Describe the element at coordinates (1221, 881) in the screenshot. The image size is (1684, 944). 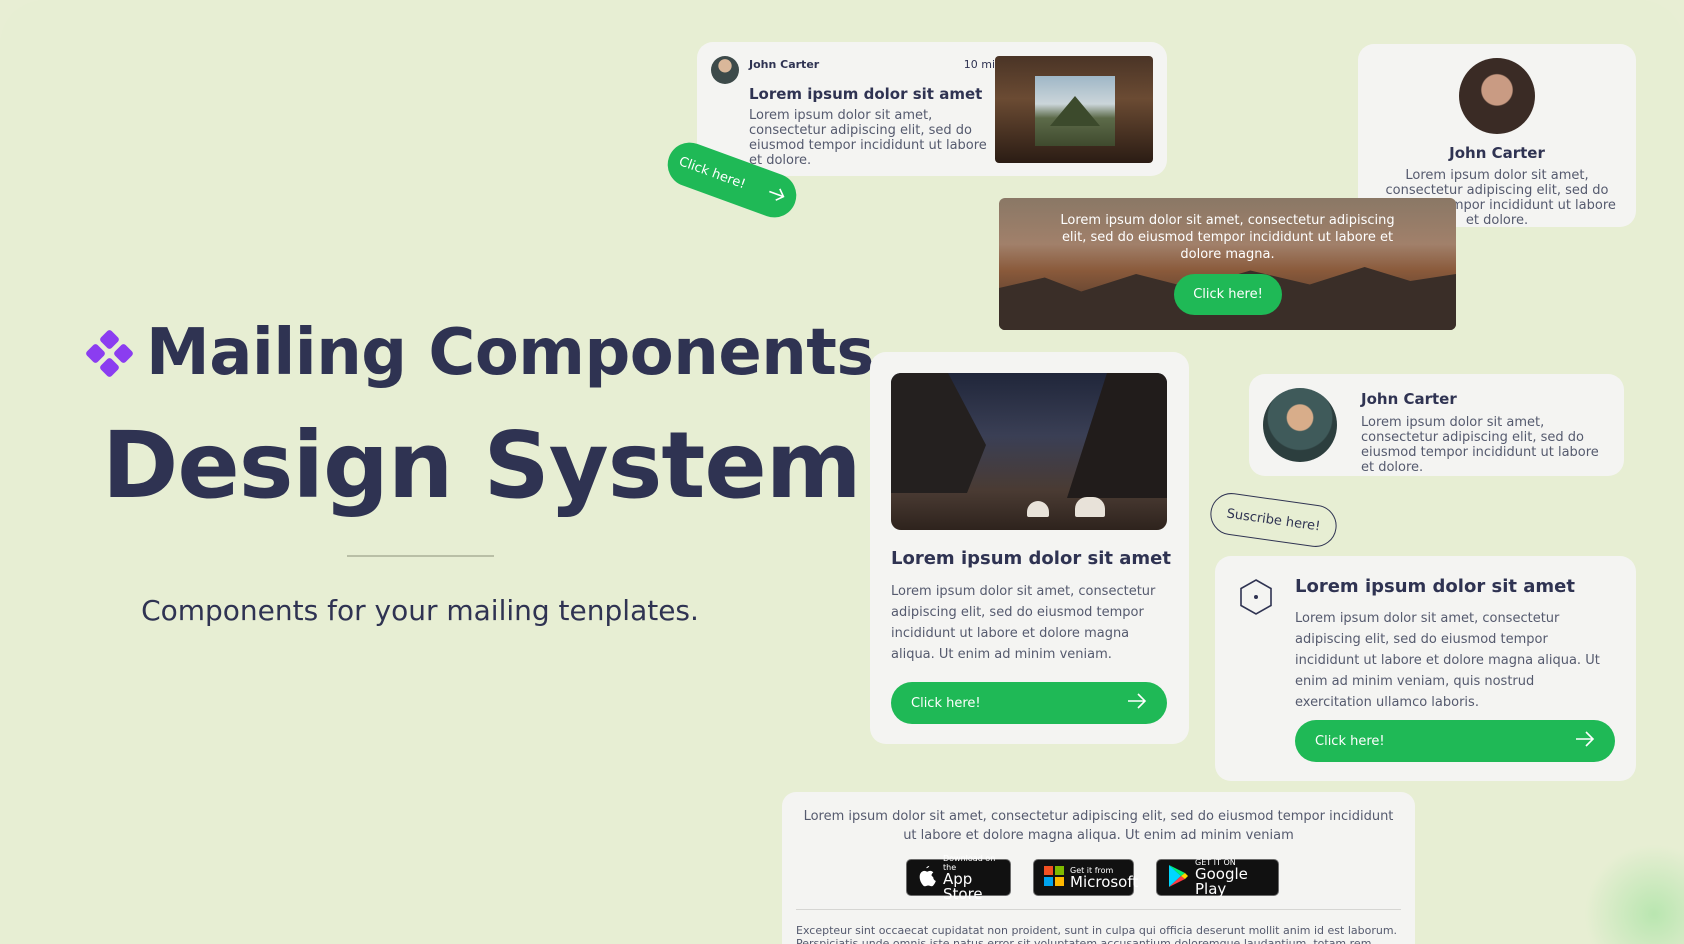
I see `badge-big-text: Google Play` at that location.